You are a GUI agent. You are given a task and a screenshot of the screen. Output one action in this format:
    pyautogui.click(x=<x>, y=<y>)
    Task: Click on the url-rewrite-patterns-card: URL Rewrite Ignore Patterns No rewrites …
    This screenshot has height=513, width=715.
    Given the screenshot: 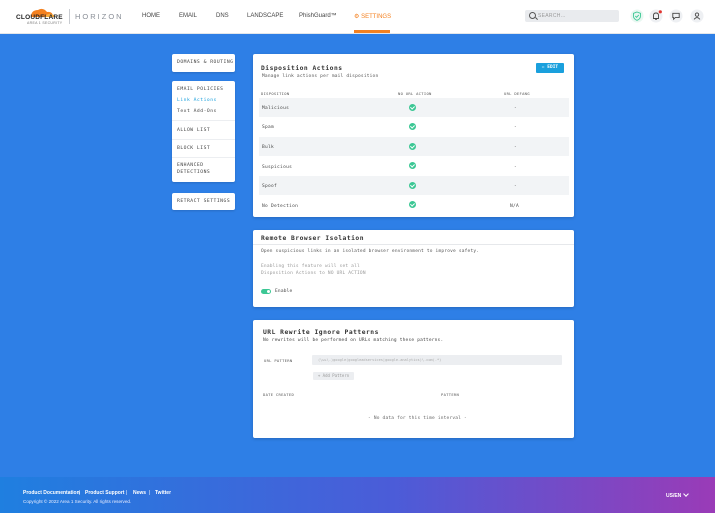 What is the action you would take?
    pyautogui.click(x=413, y=379)
    